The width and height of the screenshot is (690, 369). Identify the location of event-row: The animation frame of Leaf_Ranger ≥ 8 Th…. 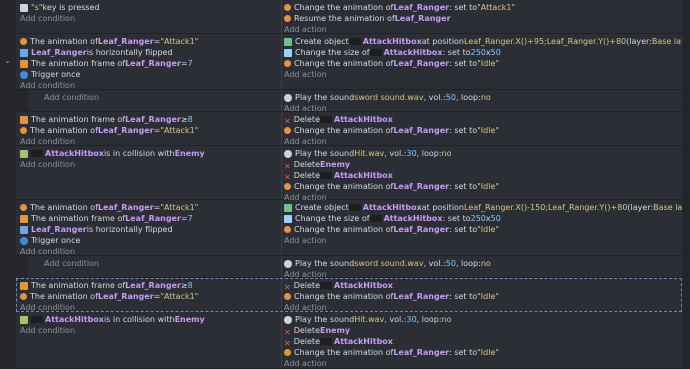
(349, 129).